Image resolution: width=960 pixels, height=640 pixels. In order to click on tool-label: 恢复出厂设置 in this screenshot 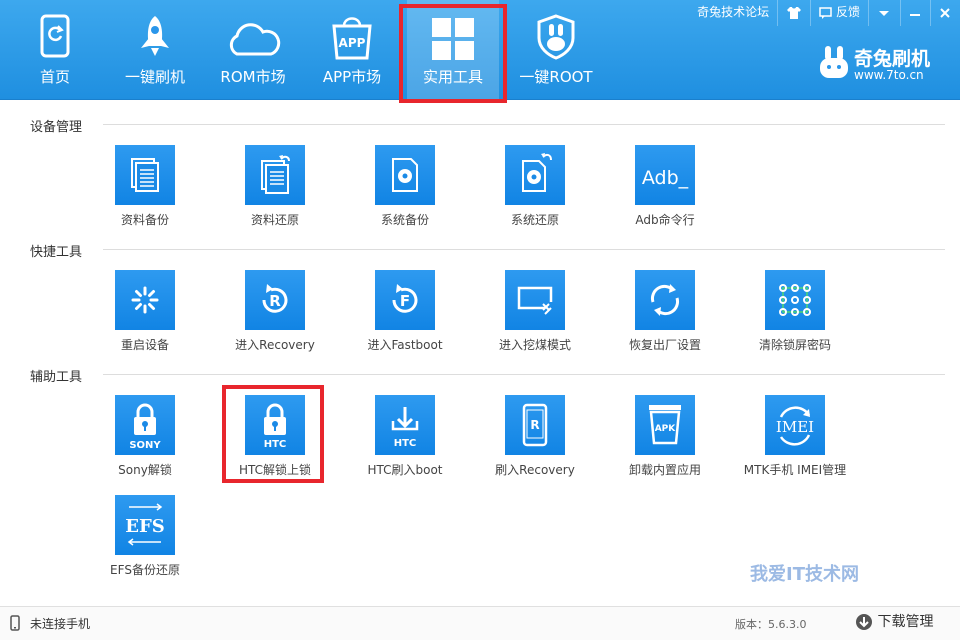, I will do `click(664, 345)`.